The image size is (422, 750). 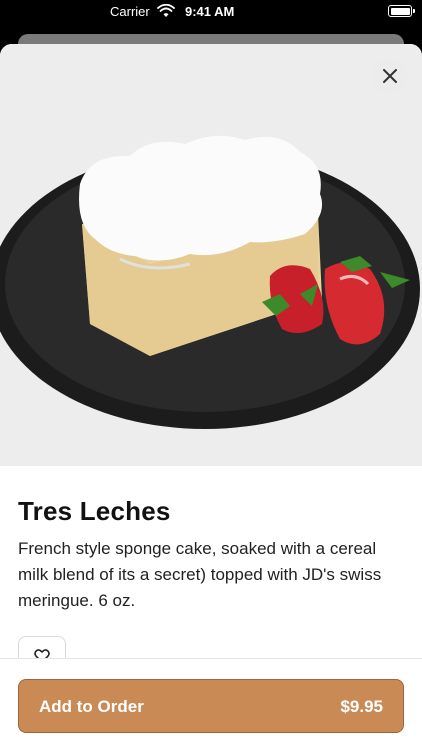 I want to click on order-price: $9.95, so click(x=361, y=706).